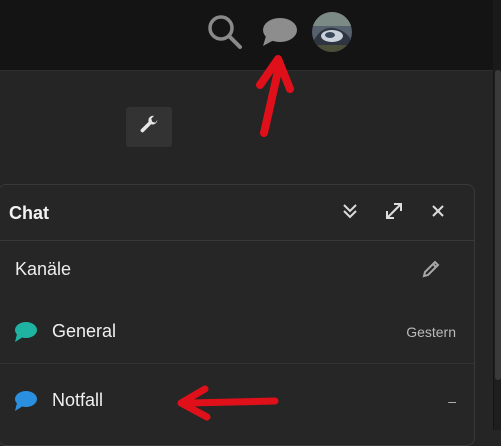 The width and height of the screenshot is (501, 446). Describe the element at coordinates (43, 269) in the screenshot. I see `channels-title: Kanäle` at that location.